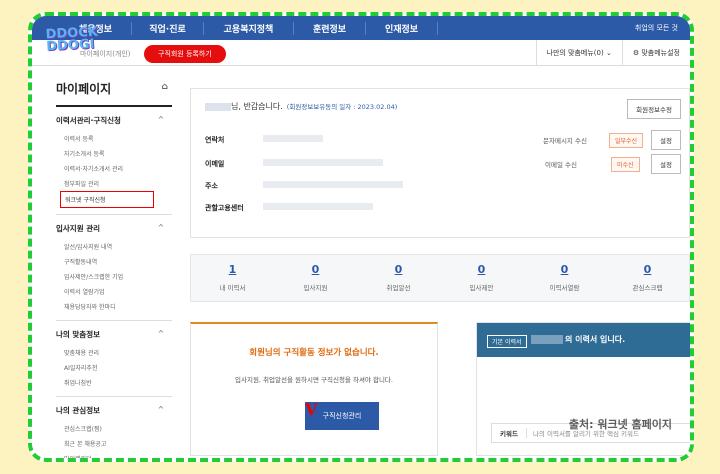 Image resolution: width=720 pixels, height=474 pixels. Describe the element at coordinates (666, 164) in the screenshot. I see `email-settings-button: 설정` at that location.